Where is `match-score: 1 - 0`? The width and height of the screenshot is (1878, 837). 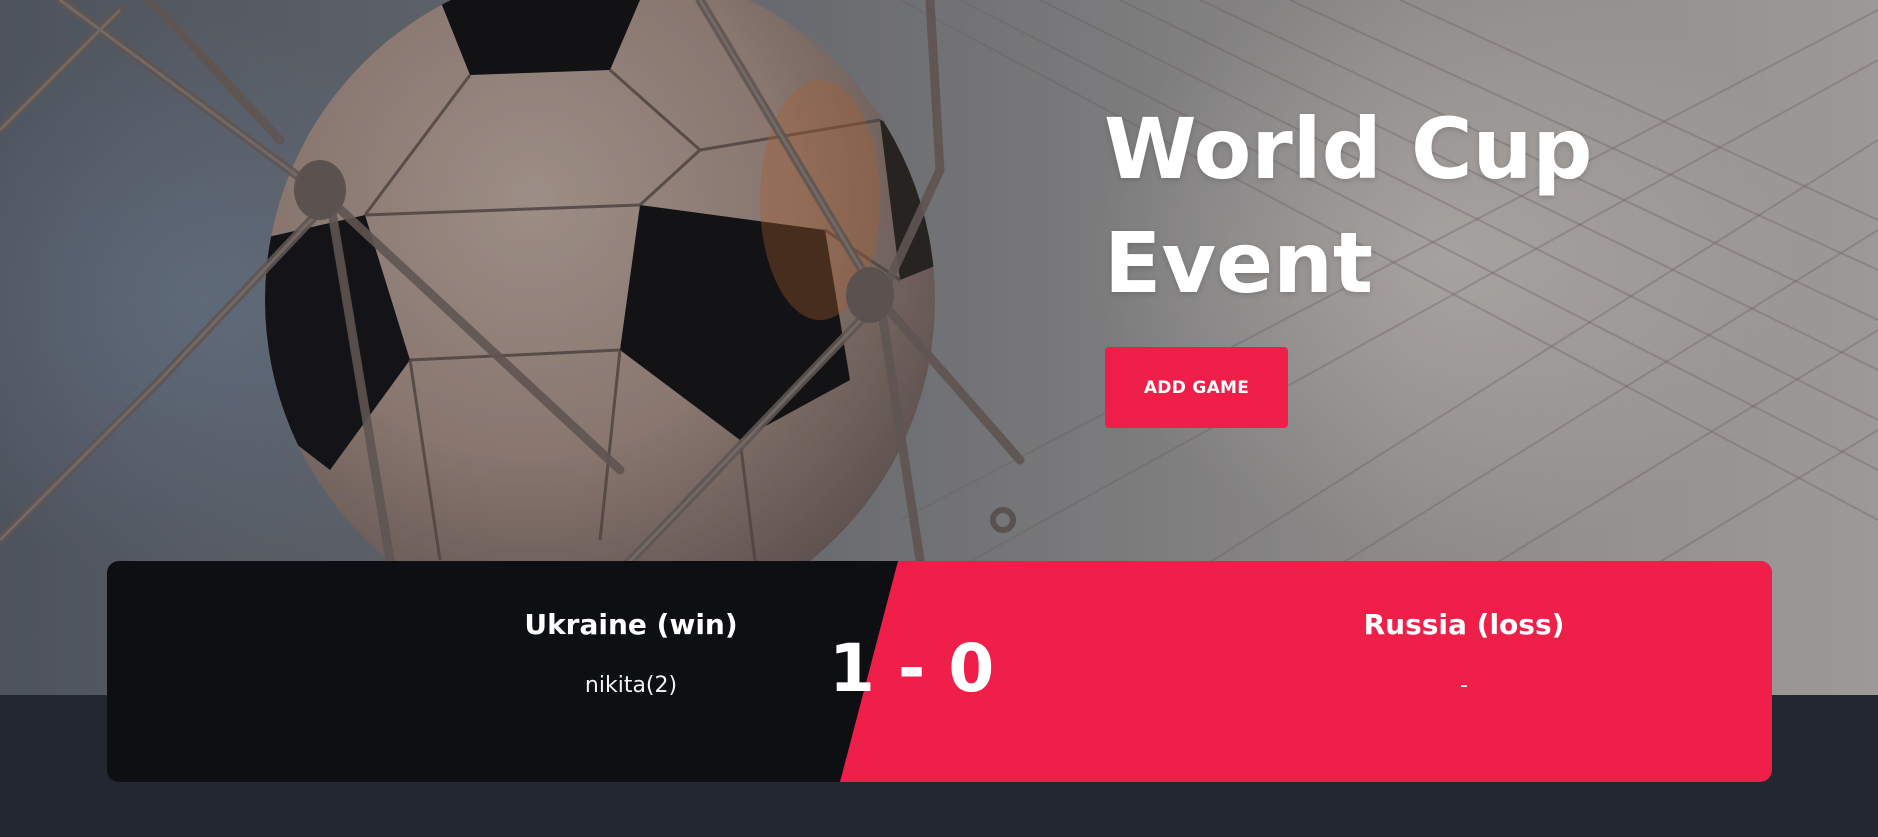
match-score: 1 - 0 is located at coordinates (959, 669).